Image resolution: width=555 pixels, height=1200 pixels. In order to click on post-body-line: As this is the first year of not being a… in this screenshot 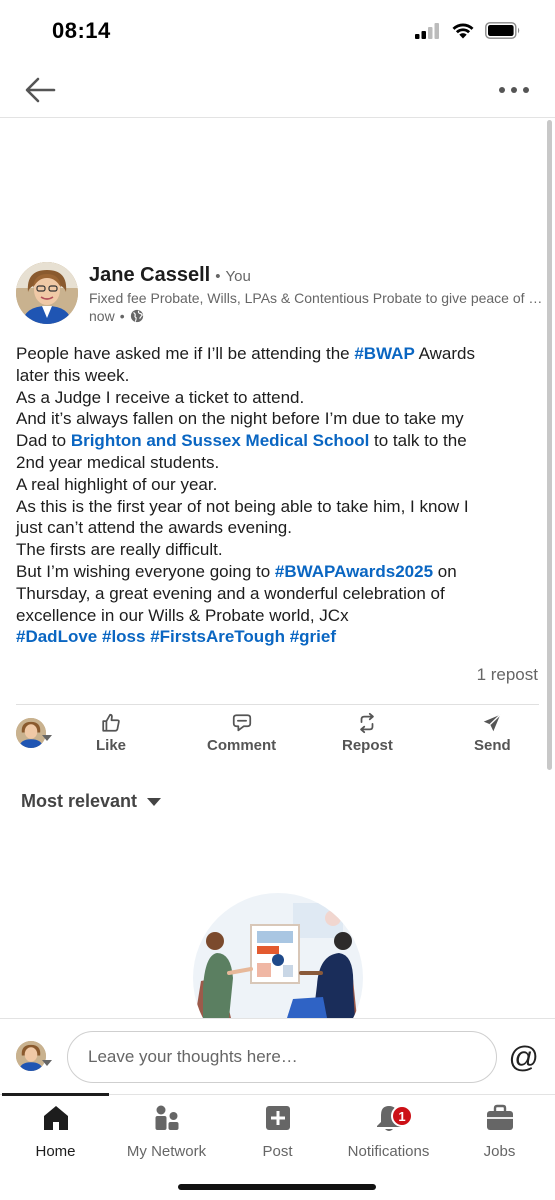, I will do `click(276, 507)`.